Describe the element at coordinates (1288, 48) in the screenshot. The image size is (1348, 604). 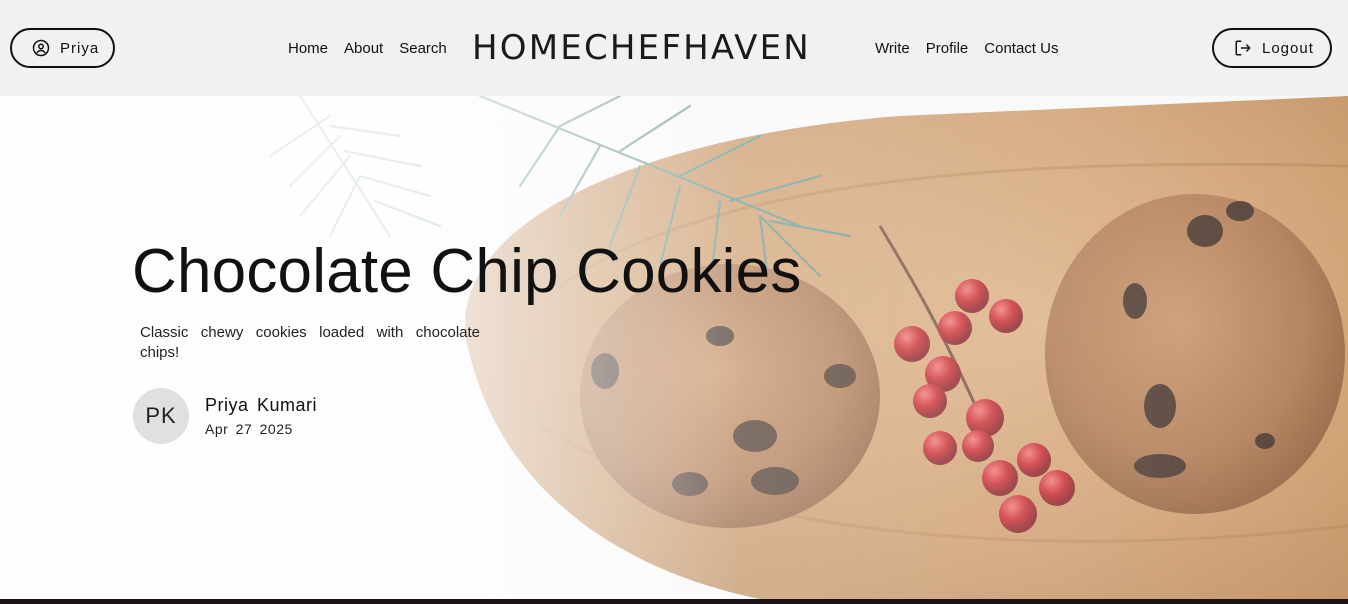
I see `logout-label: Logout` at that location.